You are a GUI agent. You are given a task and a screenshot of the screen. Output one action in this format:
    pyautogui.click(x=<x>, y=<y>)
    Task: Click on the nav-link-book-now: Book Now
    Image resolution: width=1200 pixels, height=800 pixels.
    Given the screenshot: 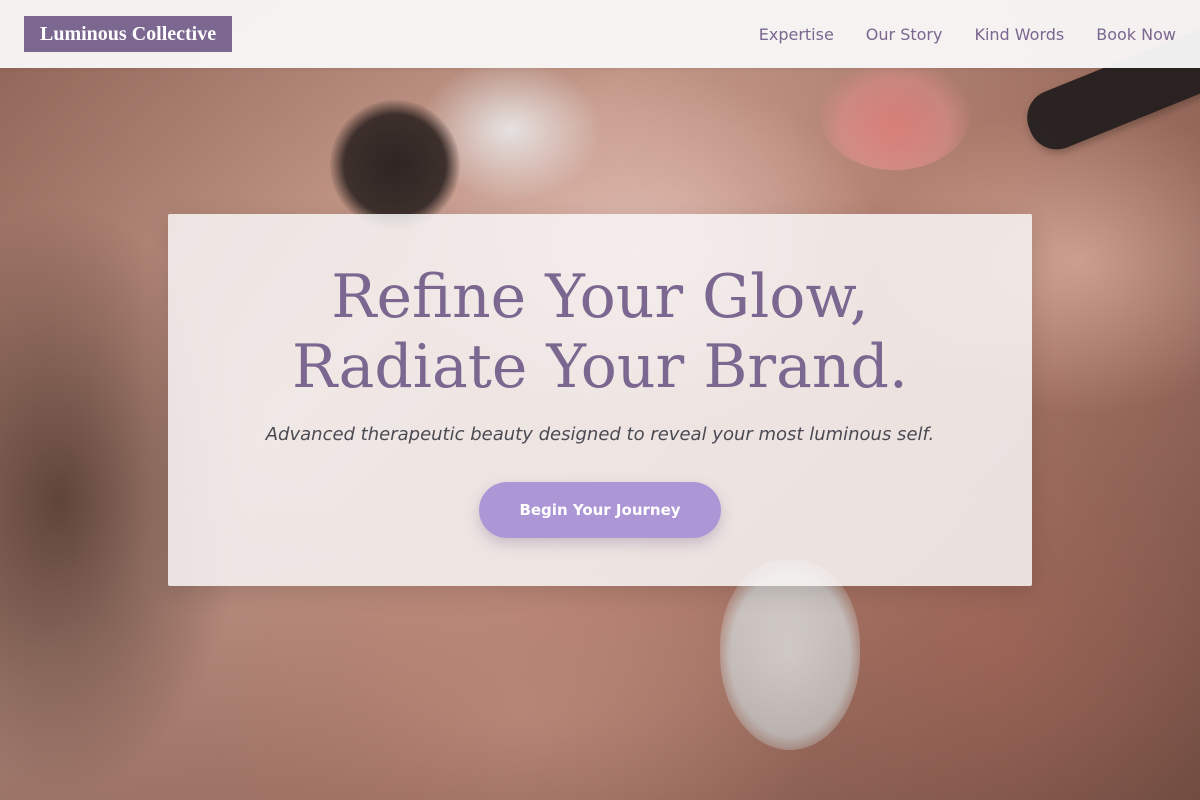 What is the action you would take?
    pyautogui.click(x=1136, y=34)
    